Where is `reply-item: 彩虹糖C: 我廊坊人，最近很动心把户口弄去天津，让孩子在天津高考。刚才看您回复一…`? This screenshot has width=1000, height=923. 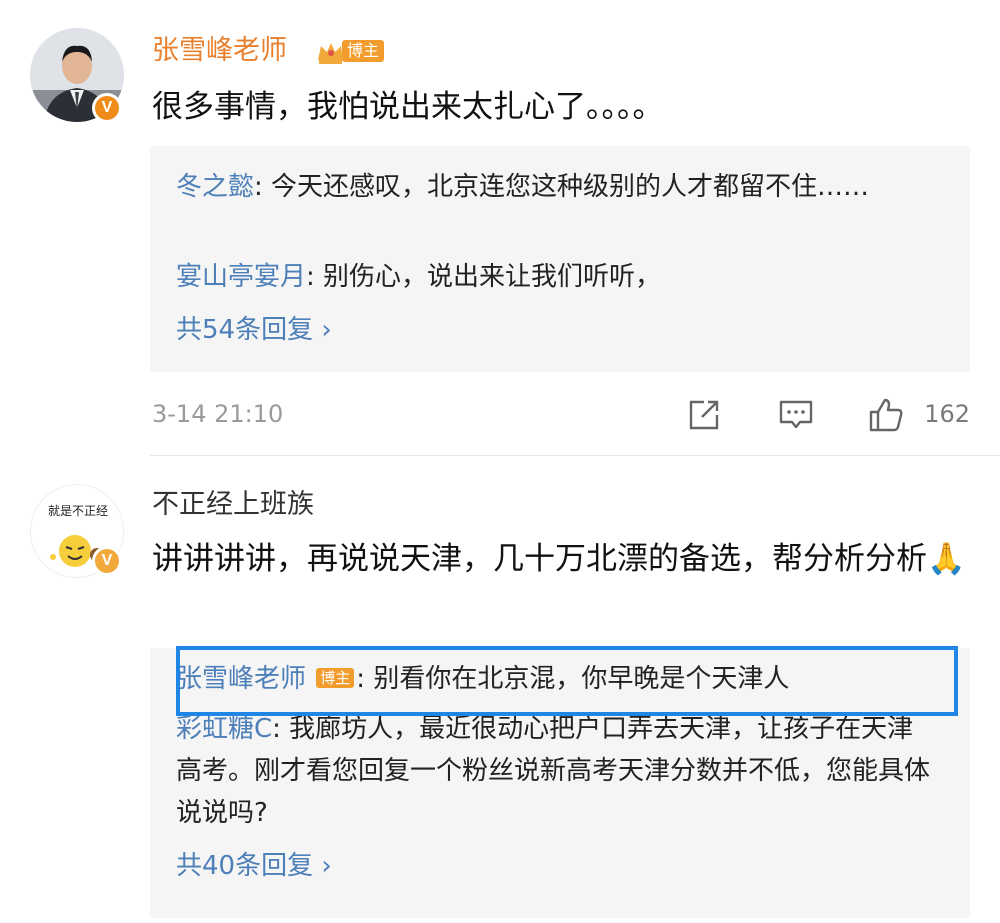 reply-item: 彩虹糖C: 我廊坊人，最近很动心把户口弄去天津，让孩子在天津高考。刚才看您回复一… is located at coordinates (556, 771).